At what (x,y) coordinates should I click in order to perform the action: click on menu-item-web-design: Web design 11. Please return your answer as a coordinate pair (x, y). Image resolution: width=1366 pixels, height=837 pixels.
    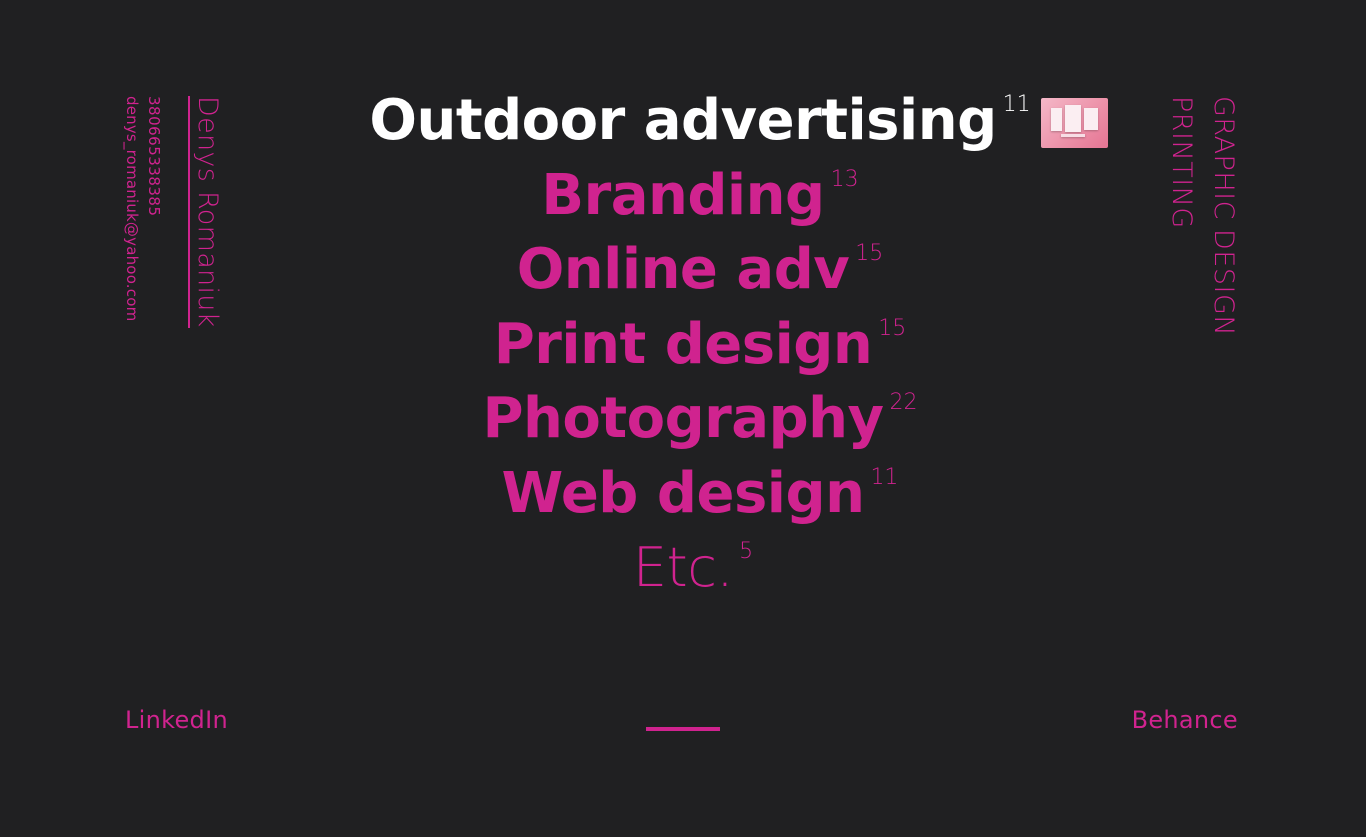
    Looking at the image, I should click on (683, 494).